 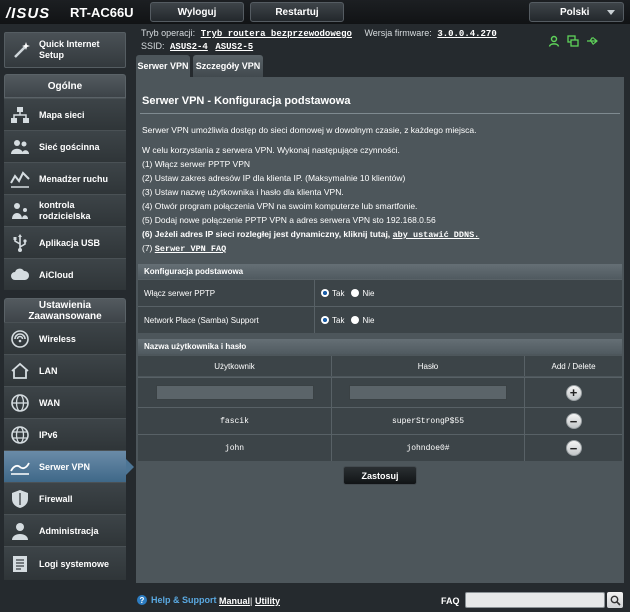 What do you see at coordinates (201, 320) in the screenshot?
I see `samba-support-label: Network Place (Samba) Support` at bounding box center [201, 320].